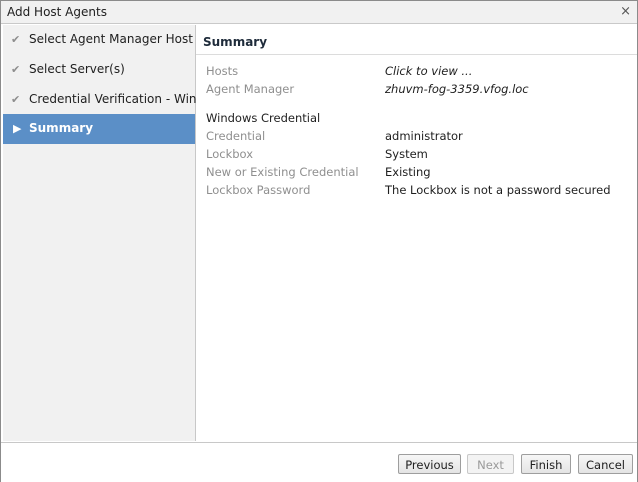 Image resolution: width=638 pixels, height=482 pixels. Describe the element at coordinates (605, 464) in the screenshot. I see `cancel-button: Cancel` at that location.